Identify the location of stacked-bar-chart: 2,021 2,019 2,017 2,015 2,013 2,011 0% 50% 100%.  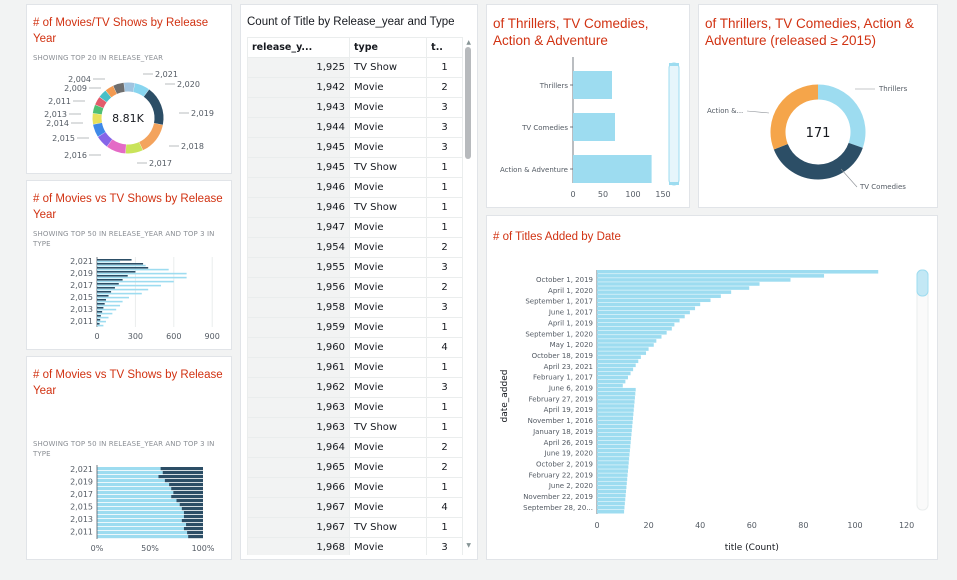
(130, 509).